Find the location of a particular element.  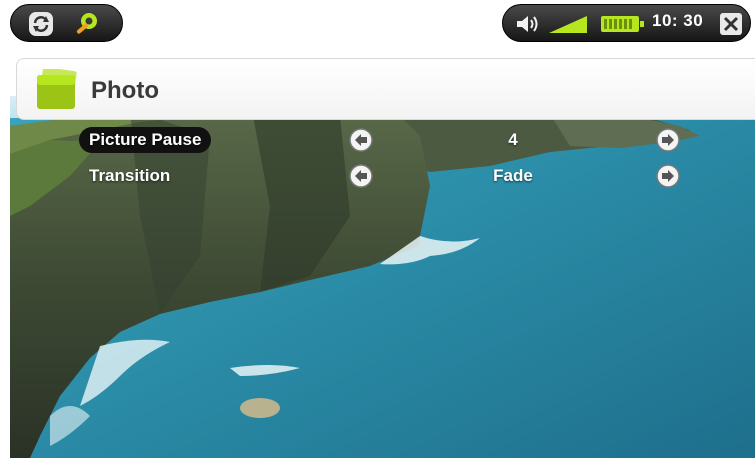

signal-icon is located at coordinates (569, 26).